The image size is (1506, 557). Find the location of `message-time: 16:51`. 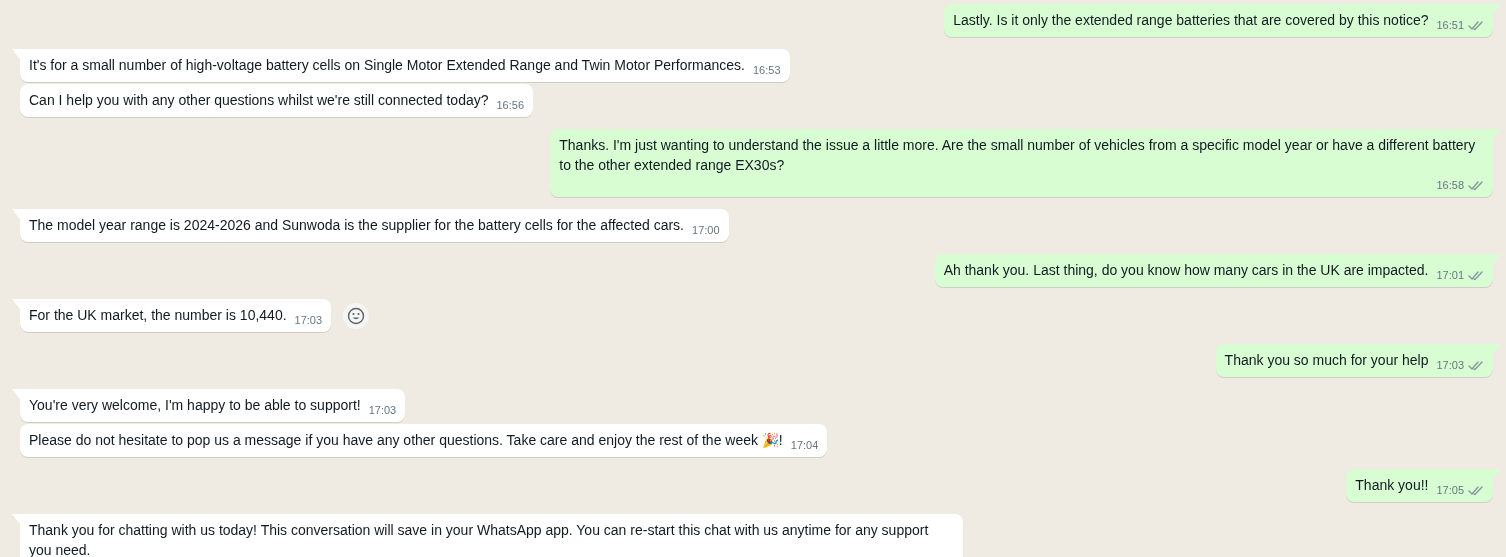

message-time: 16:51 is located at coordinates (1450, 25).